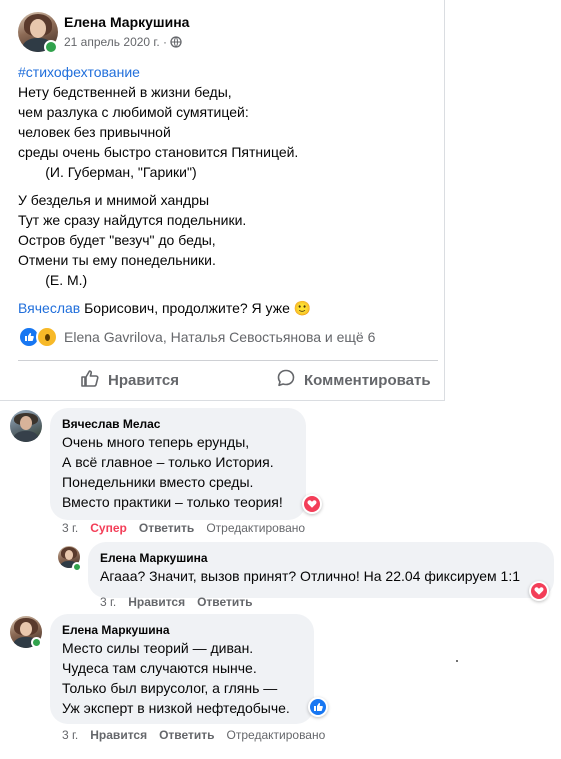 This screenshot has height=759, width=561. Describe the element at coordinates (302, 308) in the screenshot. I see `slight-smile-emoji: 🙂` at that location.